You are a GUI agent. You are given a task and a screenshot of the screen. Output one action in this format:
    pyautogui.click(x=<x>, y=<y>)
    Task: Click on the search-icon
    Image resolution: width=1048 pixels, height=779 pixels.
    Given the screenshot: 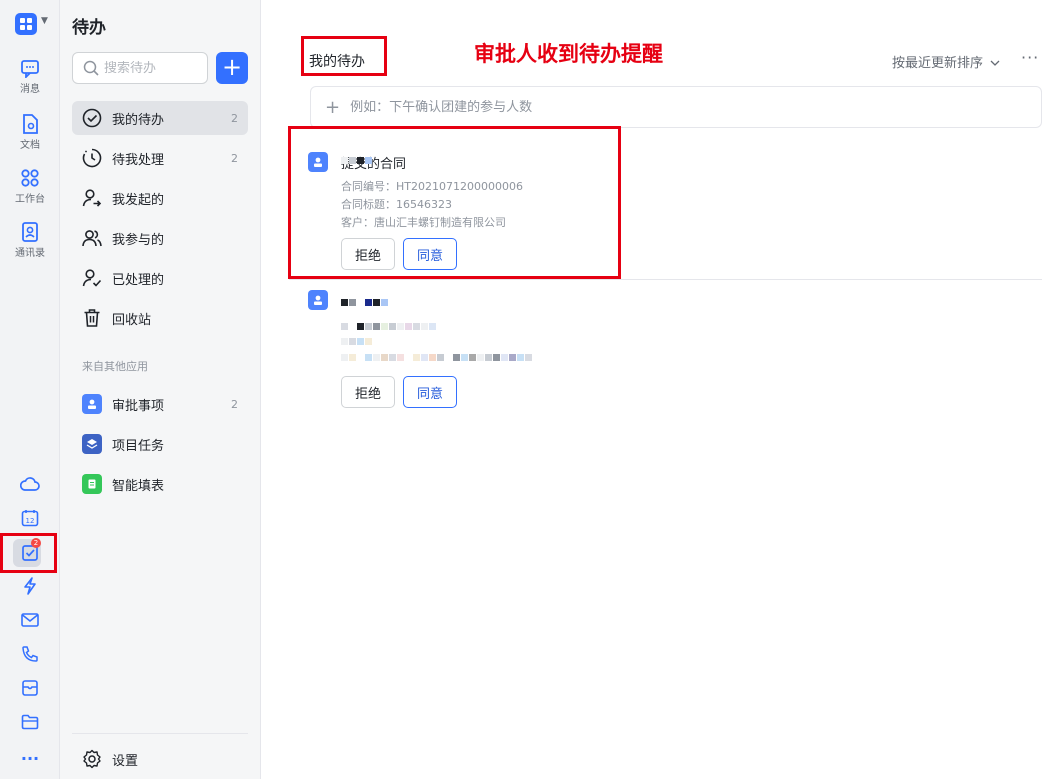 What is the action you would take?
    pyautogui.click(x=91, y=68)
    